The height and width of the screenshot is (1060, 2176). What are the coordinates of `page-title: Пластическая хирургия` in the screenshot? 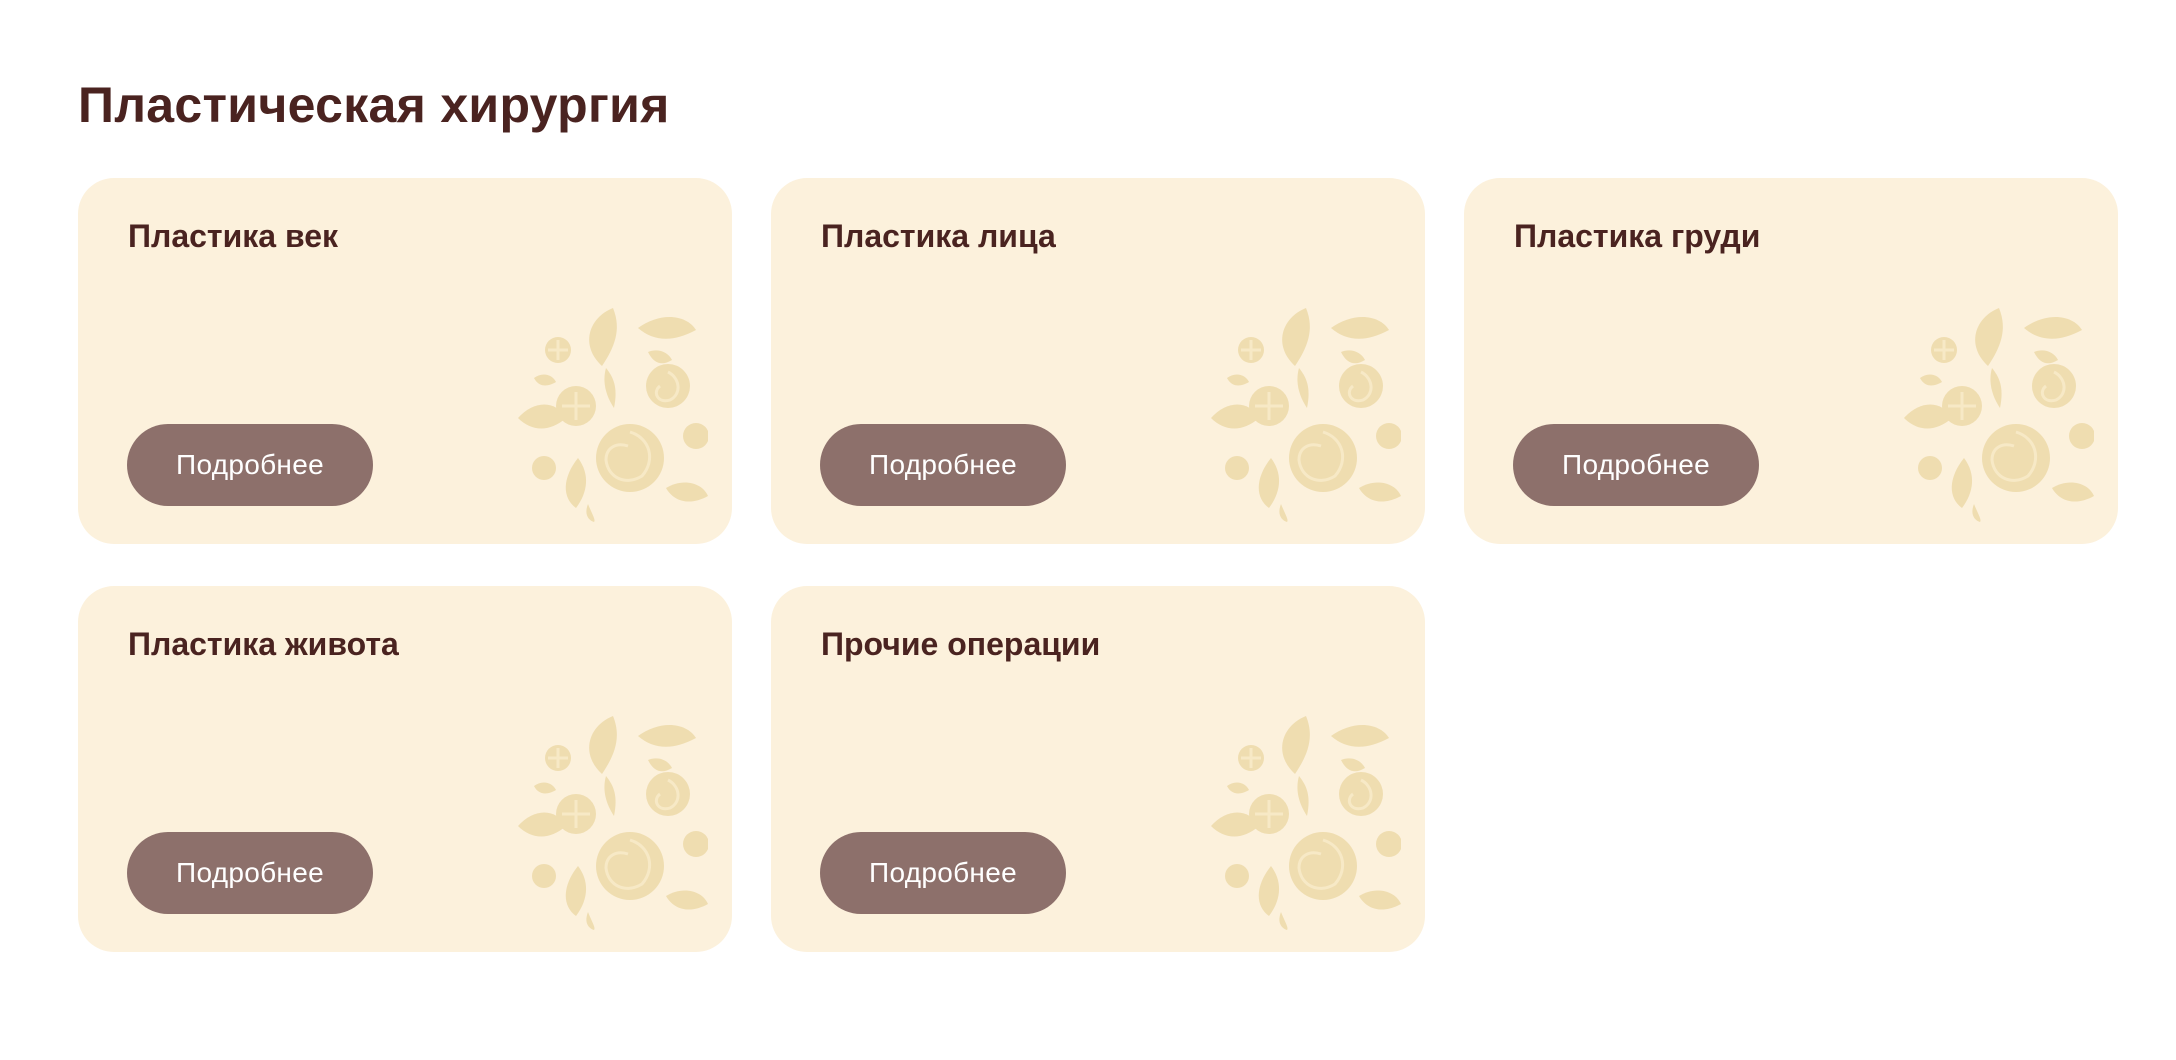 It's located at (374, 105).